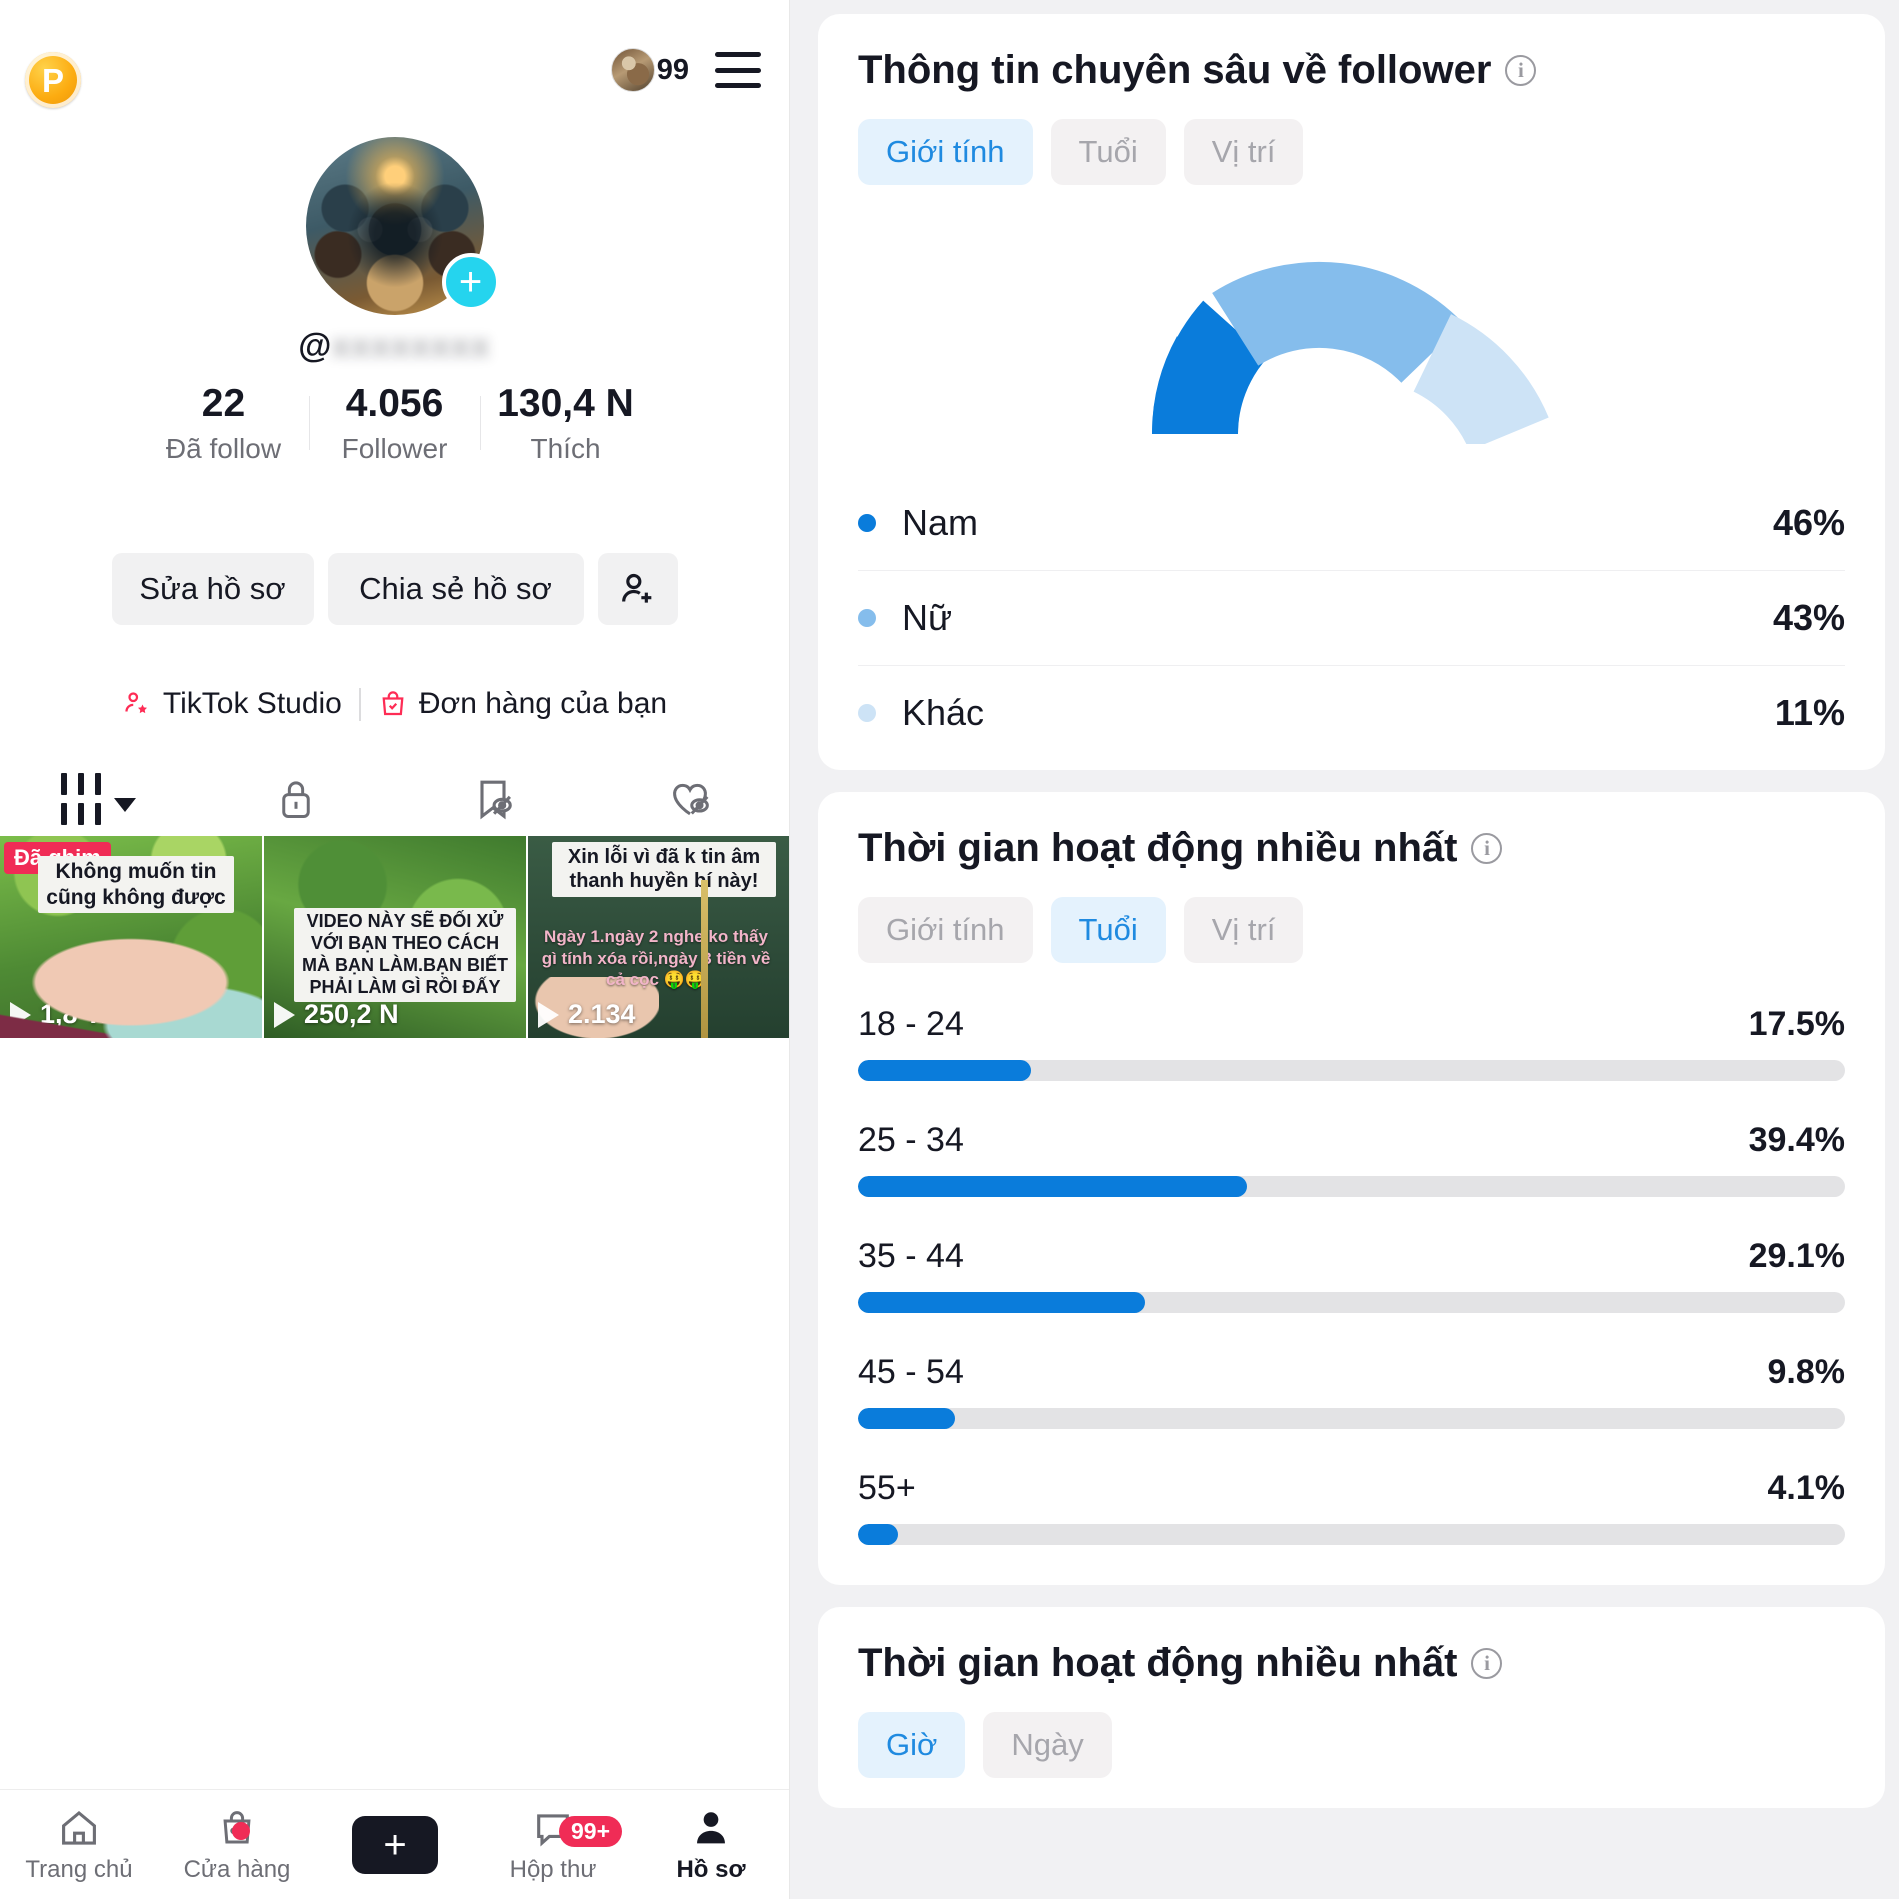 This screenshot has height=1899, width=1899. Describe the element at coordinates (940, 522) in the screenshot. I see `legend-label: Nam` at that location.